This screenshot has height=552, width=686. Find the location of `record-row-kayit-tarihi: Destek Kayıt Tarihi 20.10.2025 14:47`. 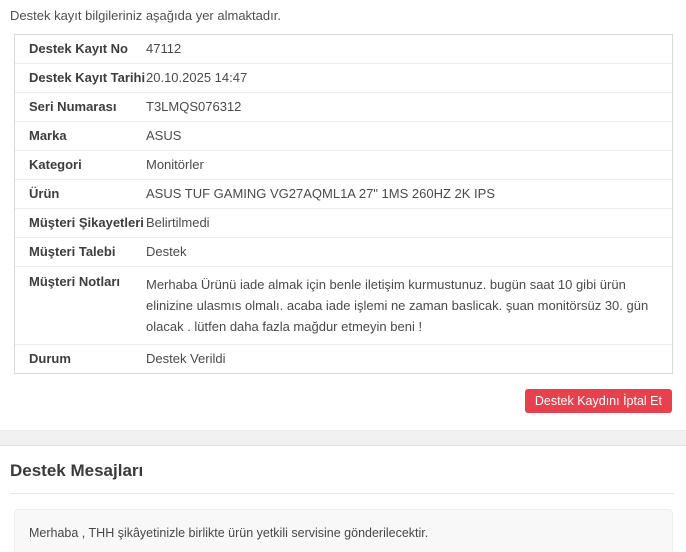

record-row-kayit-tarihi: Destek Kayıt Tarihi 20.10.2025 14:47 is located at coordinates (343, 78).